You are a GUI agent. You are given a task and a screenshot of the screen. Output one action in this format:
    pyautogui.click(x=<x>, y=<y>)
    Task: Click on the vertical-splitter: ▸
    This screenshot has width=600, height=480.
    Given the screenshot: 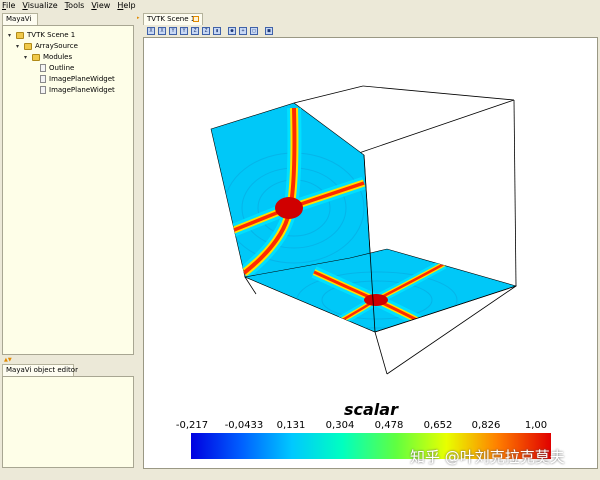 What is the action you would take?
    pyautogui.click(x=138, y=241)
    